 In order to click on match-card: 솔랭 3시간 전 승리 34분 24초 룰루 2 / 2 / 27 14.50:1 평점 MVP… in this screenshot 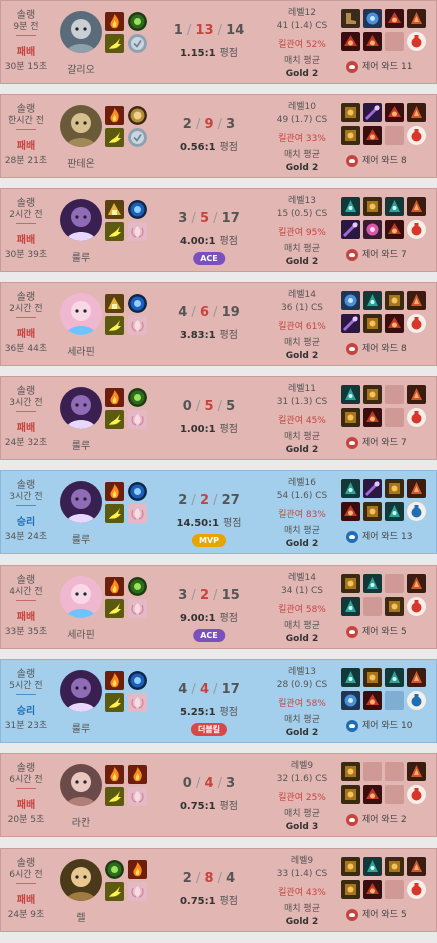, I will do `click(218, 512)`.